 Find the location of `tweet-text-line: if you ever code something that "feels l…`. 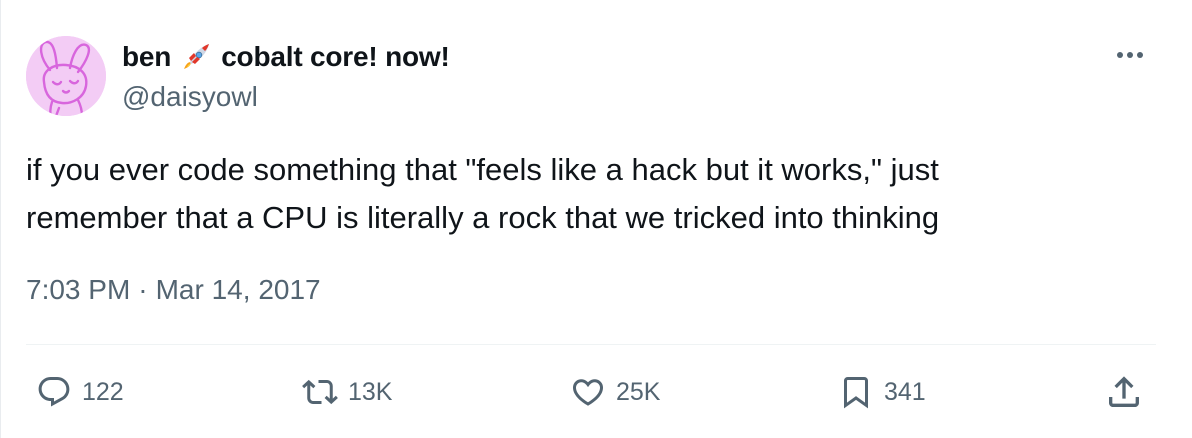

tweet-text-line: if you ever code something that "feels l… is located at coordinates (482, 169).